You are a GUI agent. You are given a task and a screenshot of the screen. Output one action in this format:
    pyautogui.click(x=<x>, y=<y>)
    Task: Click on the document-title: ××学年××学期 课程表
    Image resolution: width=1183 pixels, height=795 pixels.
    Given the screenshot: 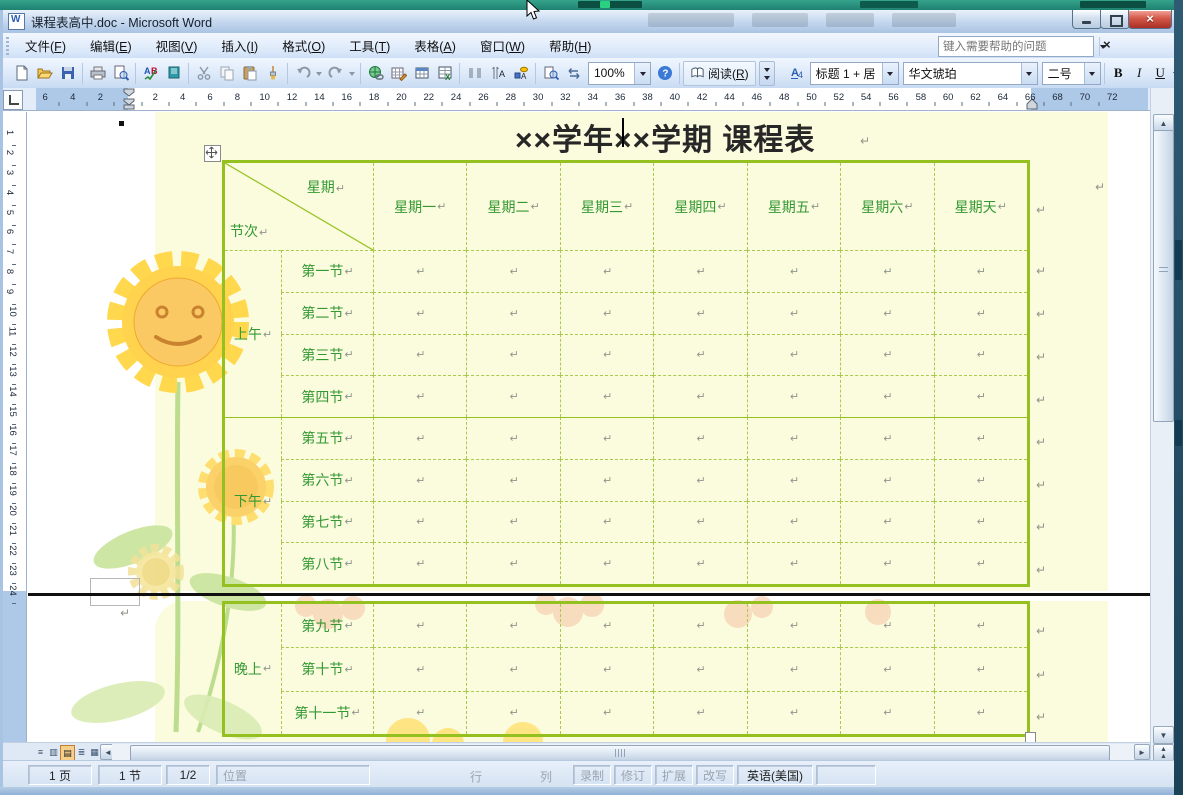 What is the action you would take?
    pyautogui.click(x=665, y=137)
    